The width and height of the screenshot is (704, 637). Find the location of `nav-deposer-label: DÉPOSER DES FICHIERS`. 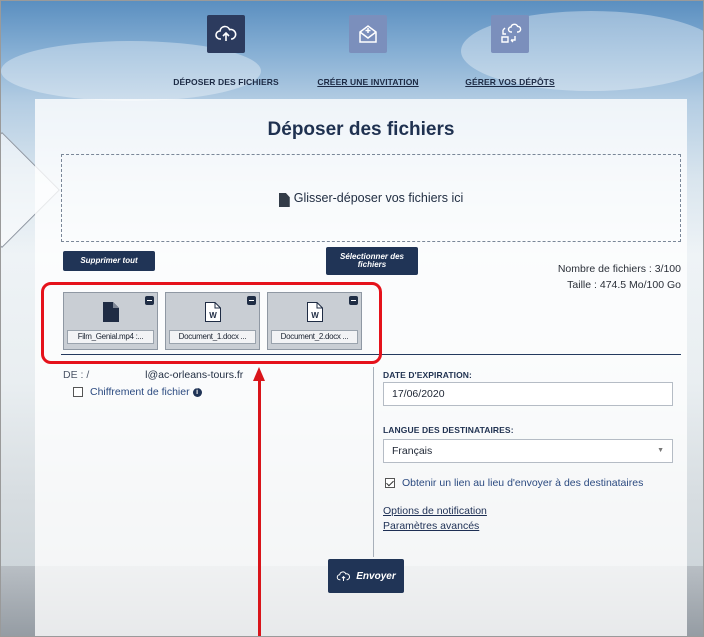

nav-deposer-label: DÉPOSER DES FICHIERS is located at coordinates (226, 82).